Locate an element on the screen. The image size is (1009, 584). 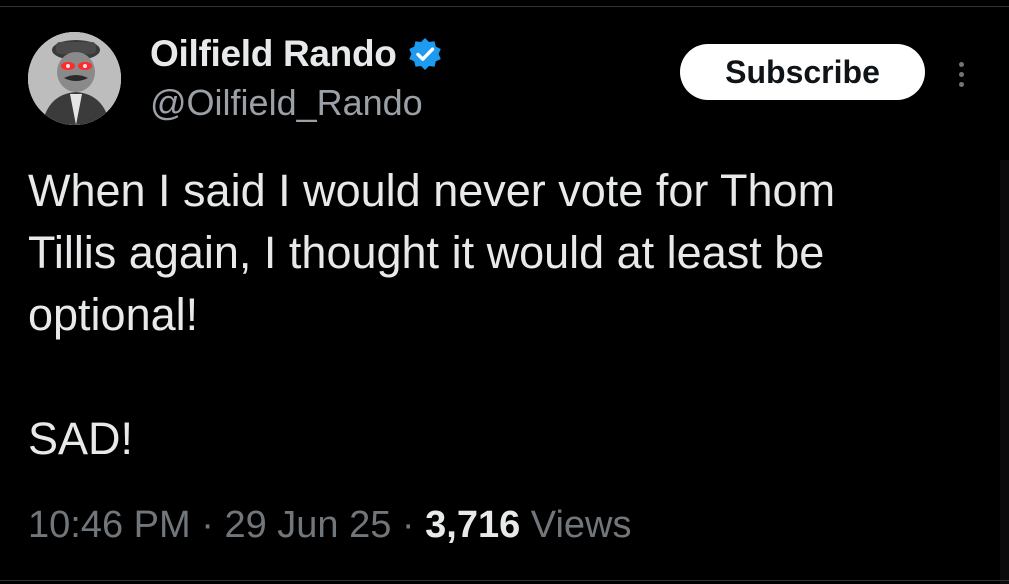
subscribe-button: Subscribe is located at coordinates (802, 72).